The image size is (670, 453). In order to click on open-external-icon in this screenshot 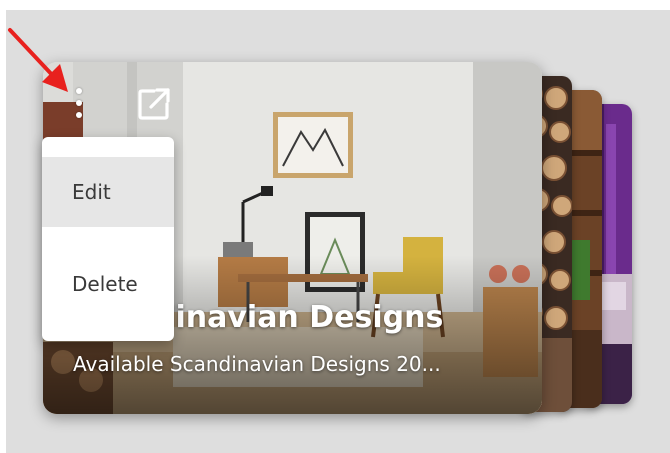, I will do `click(154, 104)`.